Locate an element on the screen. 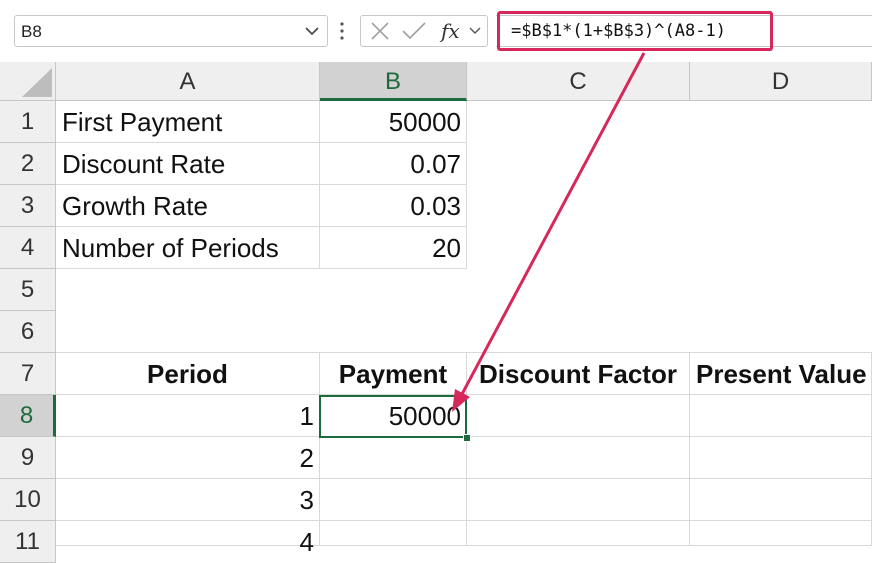  cell-c9 is located at coordinates (578, 458).